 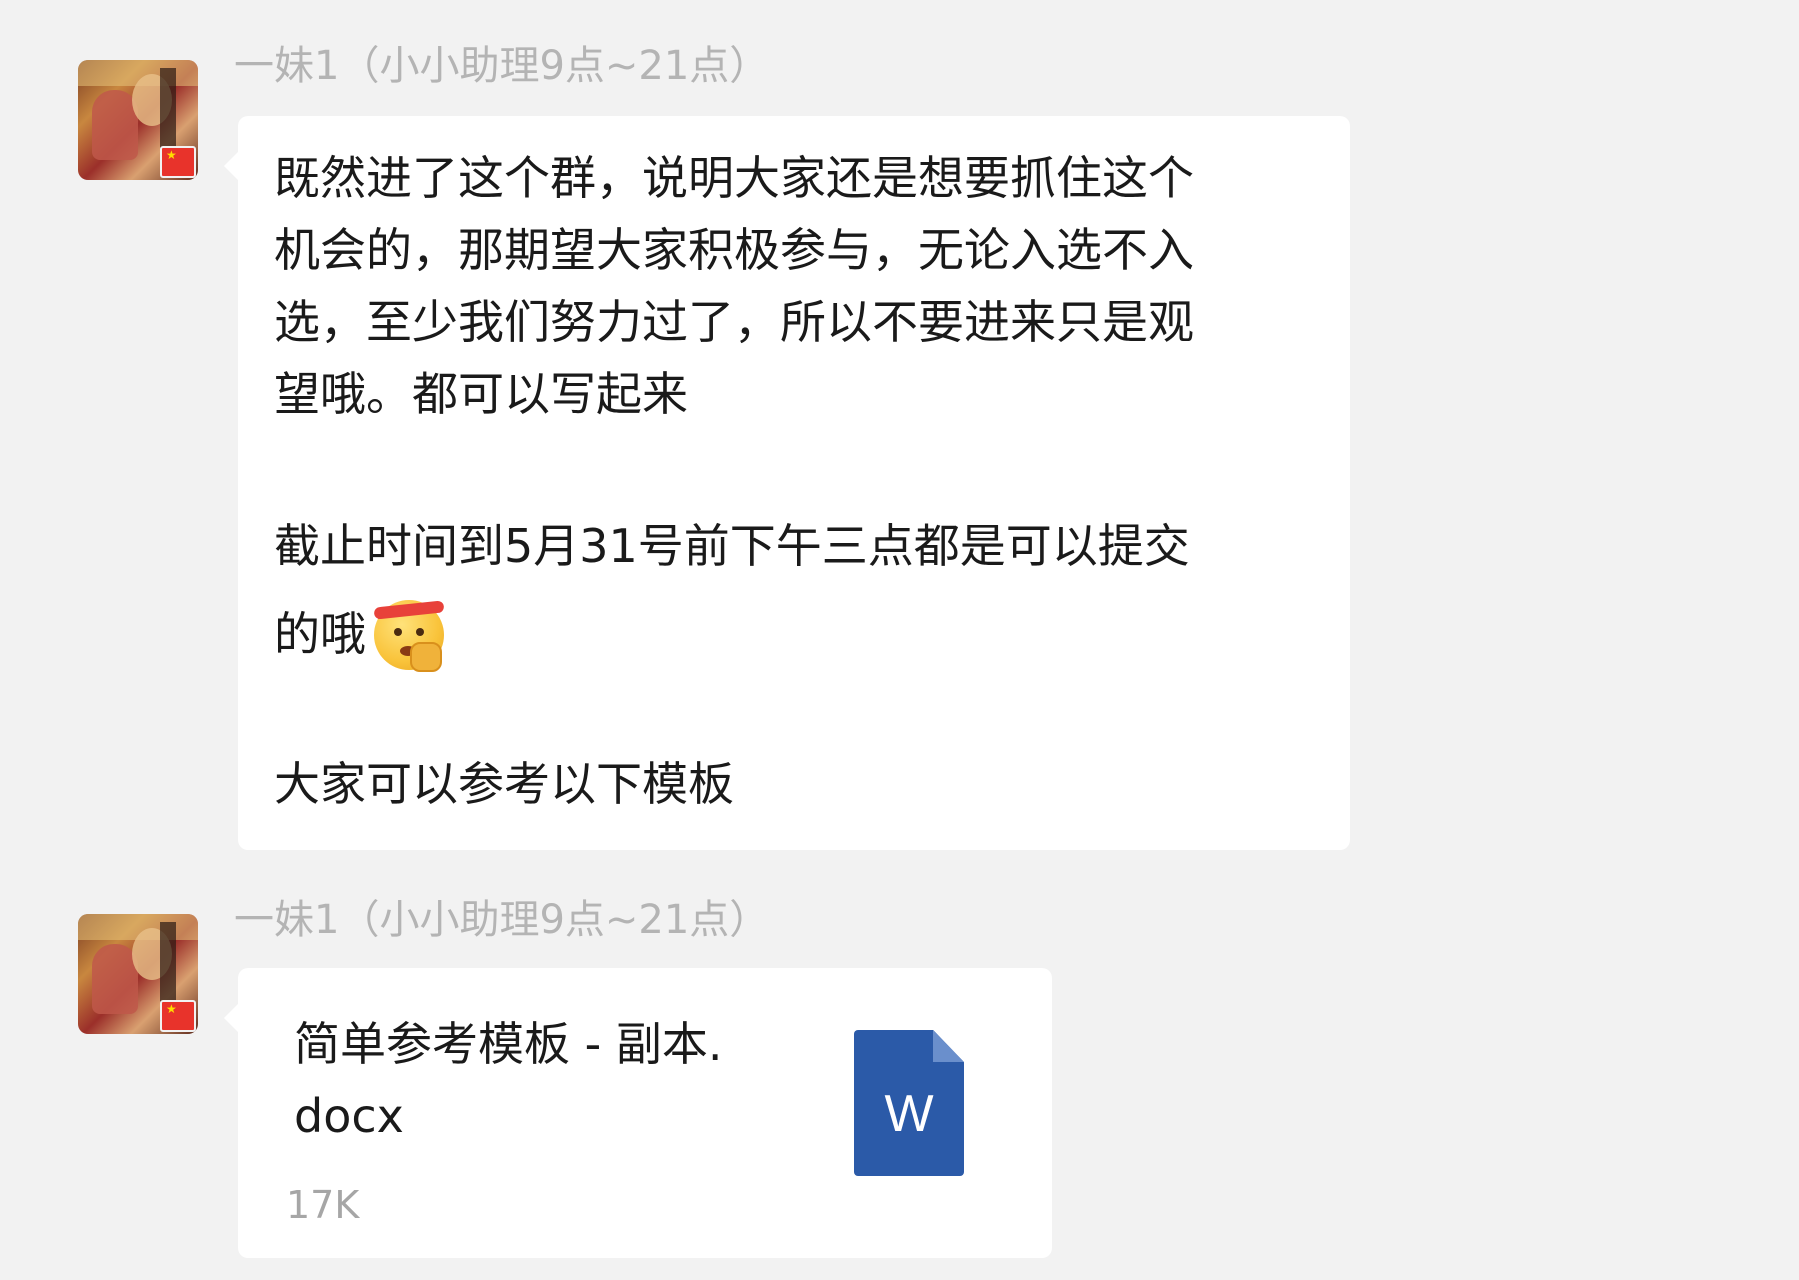 What do you see at coordinates (734, 178) in the screenshot?
I see `message-text-line: 既然进了这个群，说明大家还是想要抓住这个` at bounding box center [734, 178].